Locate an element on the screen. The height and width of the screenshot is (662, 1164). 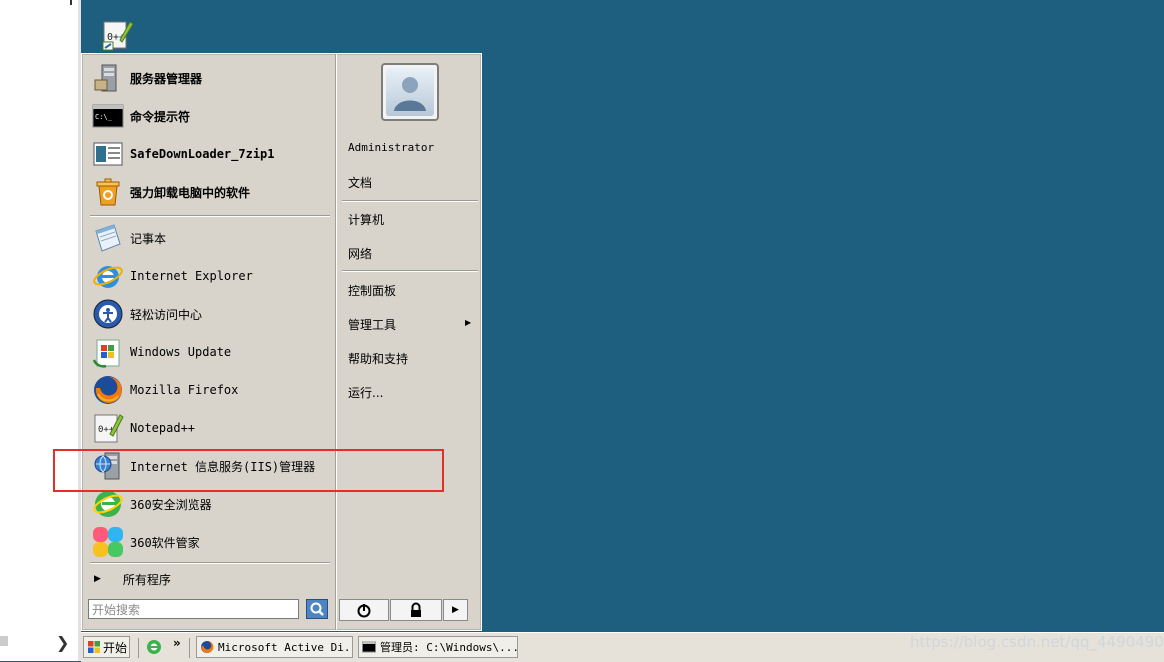
program-item-uninstall-software: 强力卸载电脑中的软件 is located at coordinates (211, 192).